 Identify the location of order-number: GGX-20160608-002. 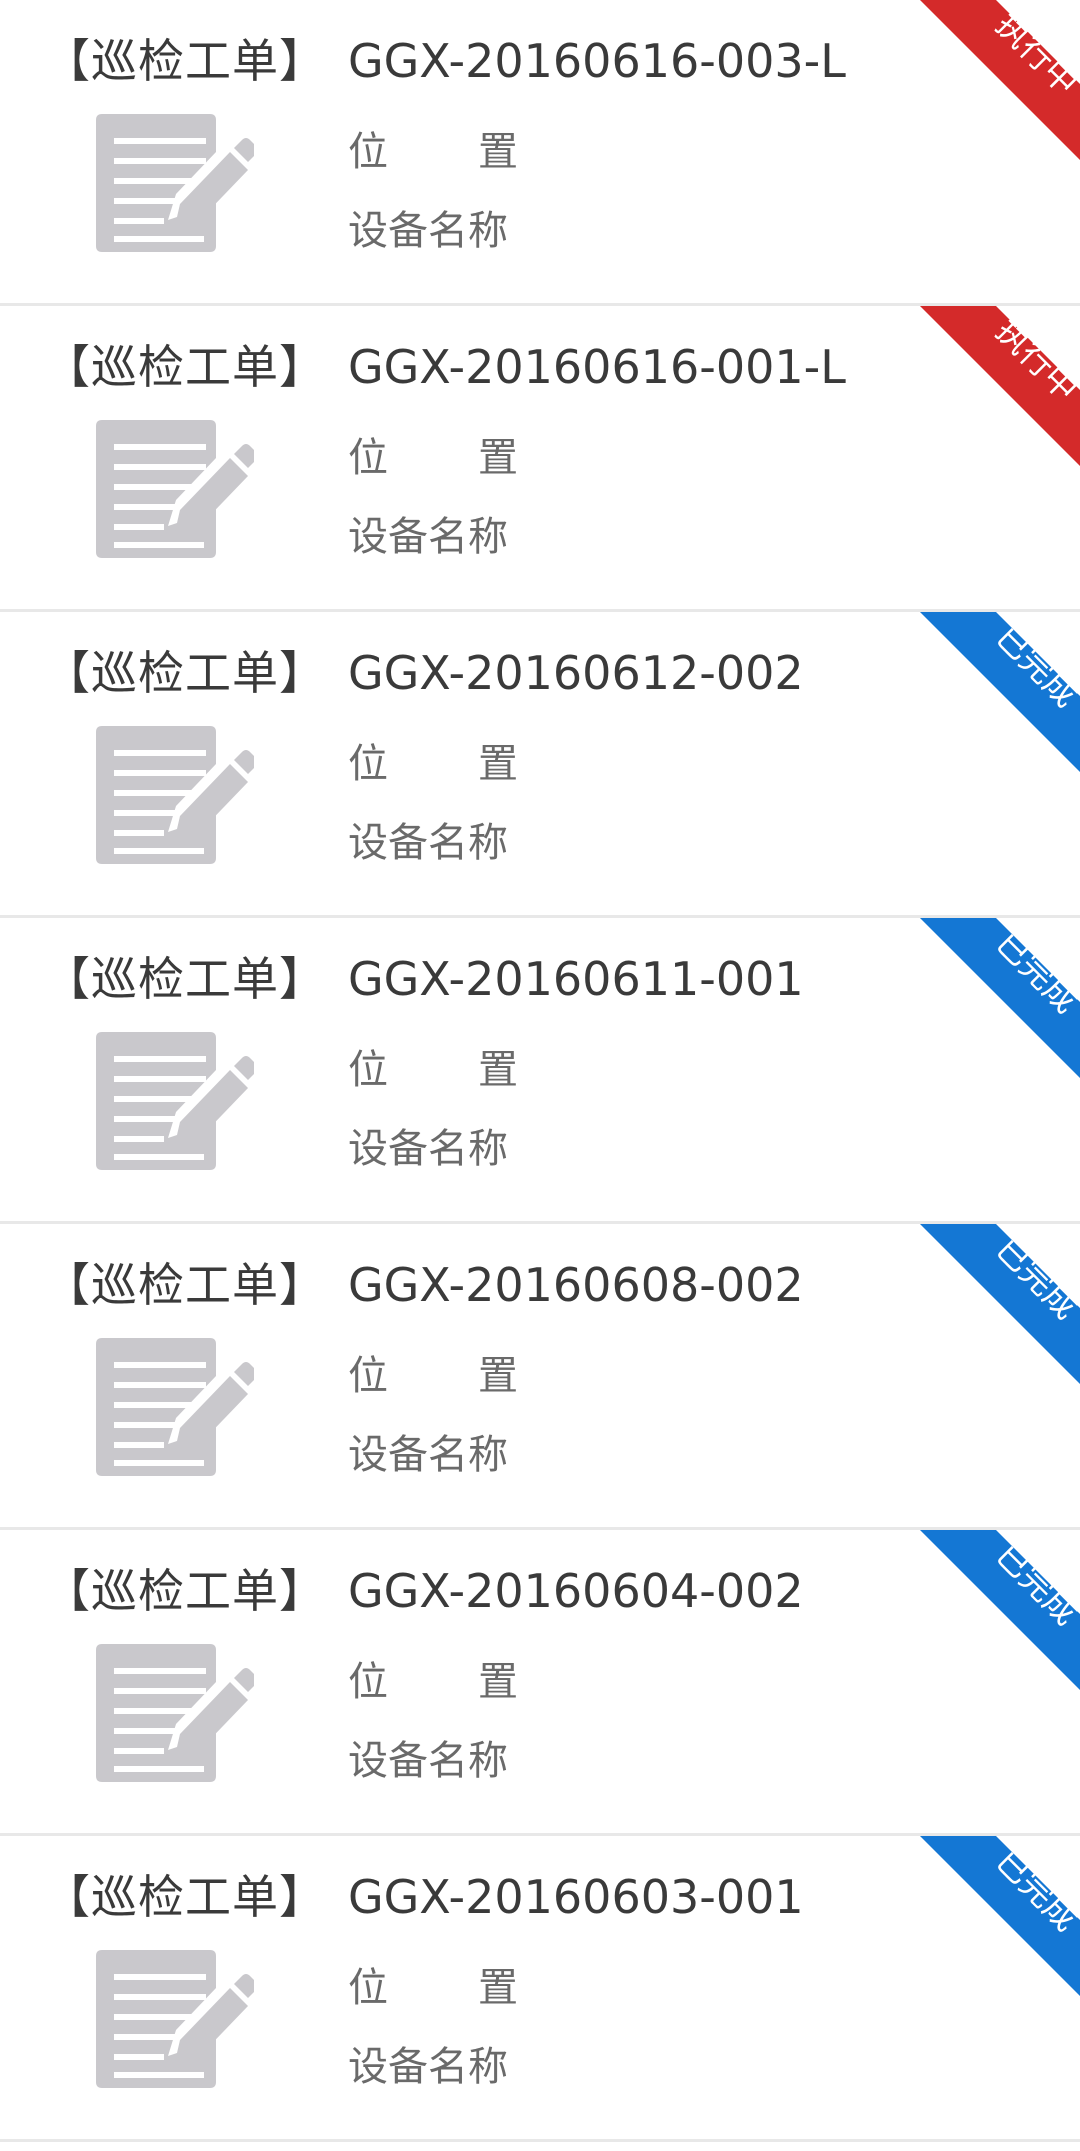
(576, 1285).